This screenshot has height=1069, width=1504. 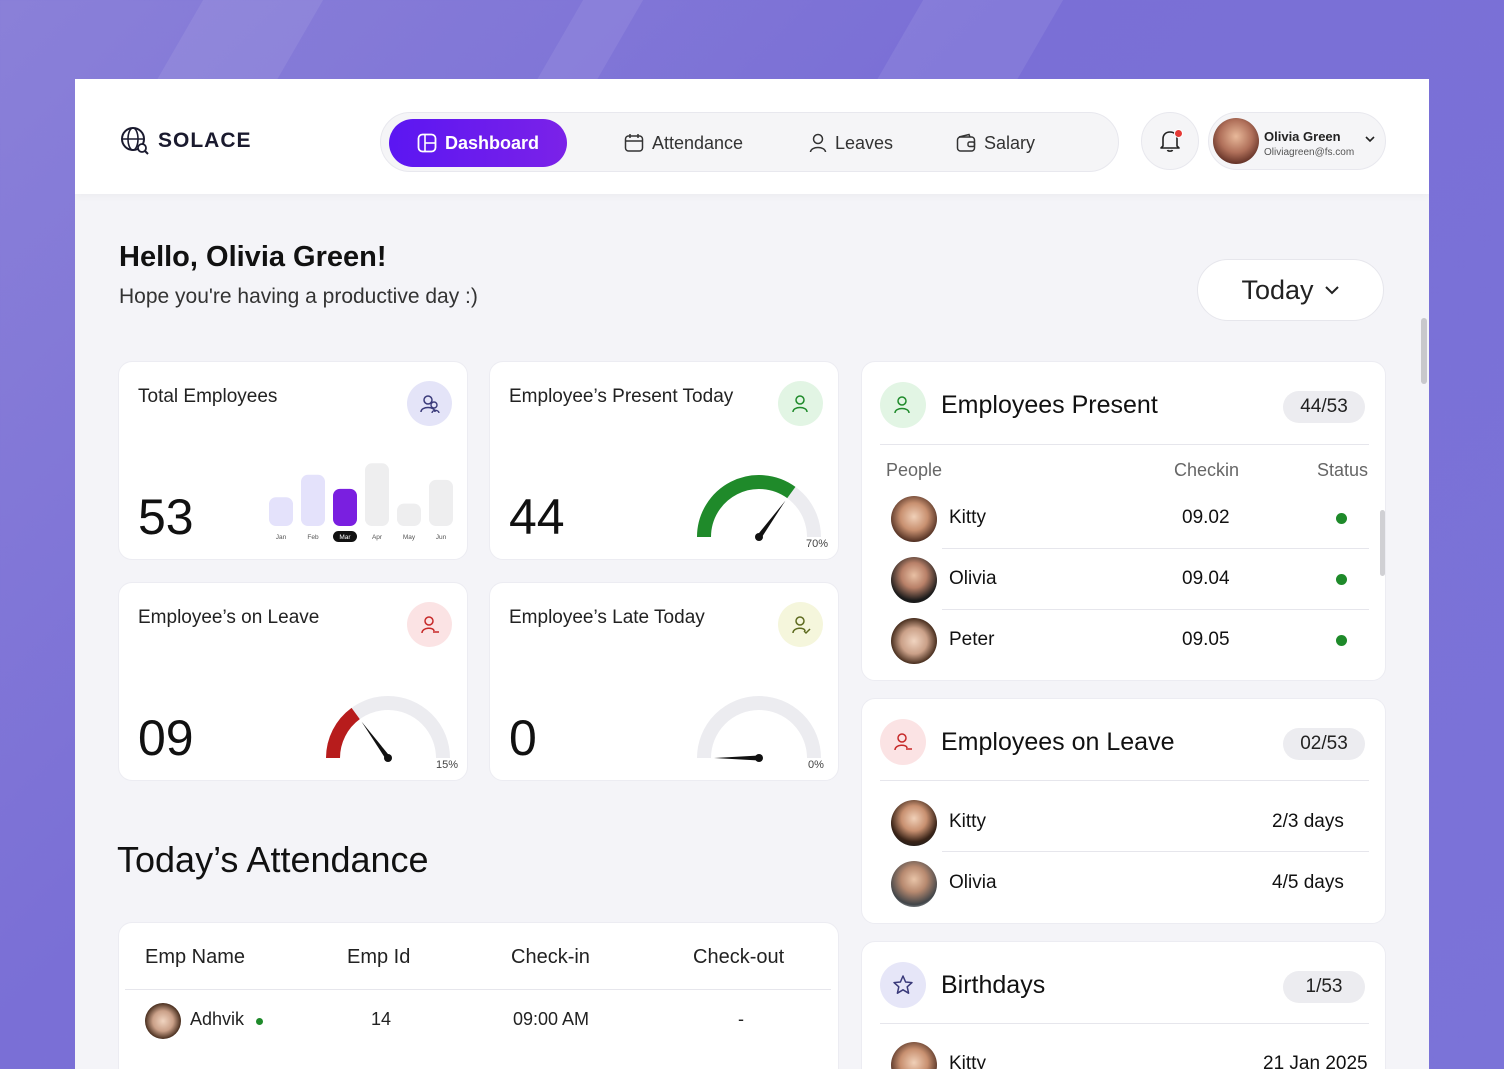 What do you see at coordinates (259, 1021) in the screenshot?
I see `online-dot` at bounding box center [259, 1021].